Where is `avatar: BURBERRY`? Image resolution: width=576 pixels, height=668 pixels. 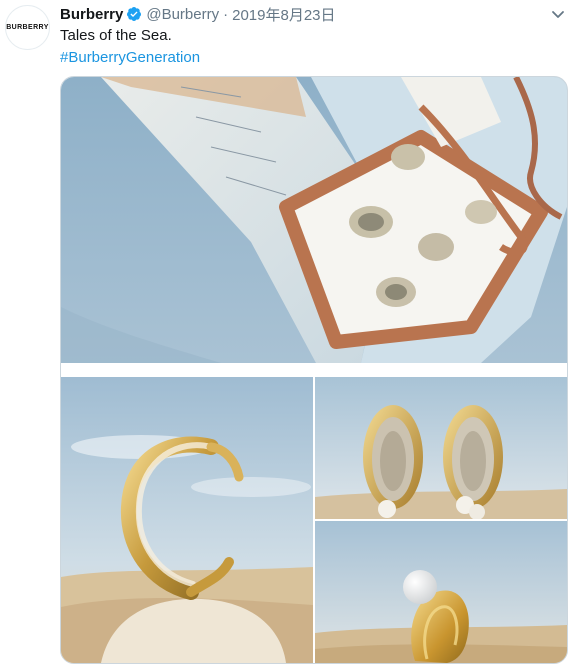 avatar: BURBERRY is located at coordinates (27, 27).